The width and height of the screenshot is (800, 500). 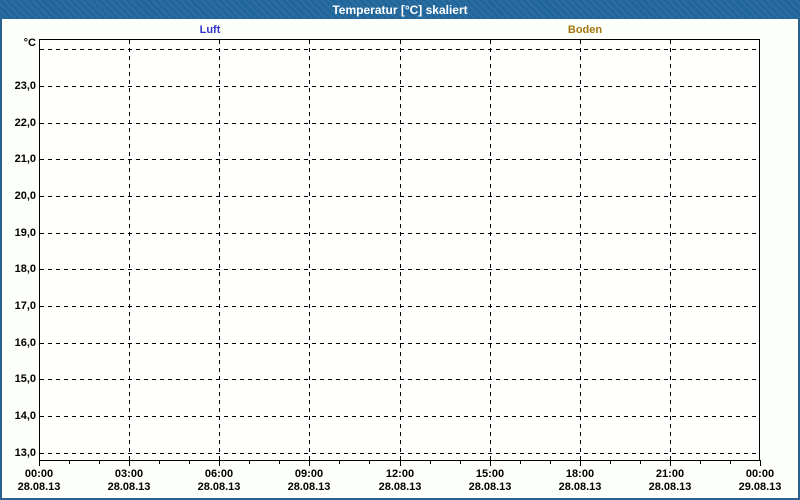 I want to click on title-bar: Temperatur [°C] skaliert, so click(x=400, y=9).